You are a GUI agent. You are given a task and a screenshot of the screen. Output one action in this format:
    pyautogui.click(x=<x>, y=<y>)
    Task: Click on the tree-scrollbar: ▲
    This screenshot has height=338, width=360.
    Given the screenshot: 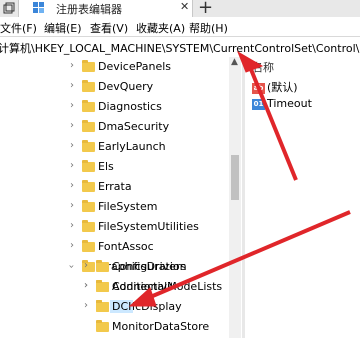 What is the action you would take?
    pyautogui.click(x=235, y=197)
    